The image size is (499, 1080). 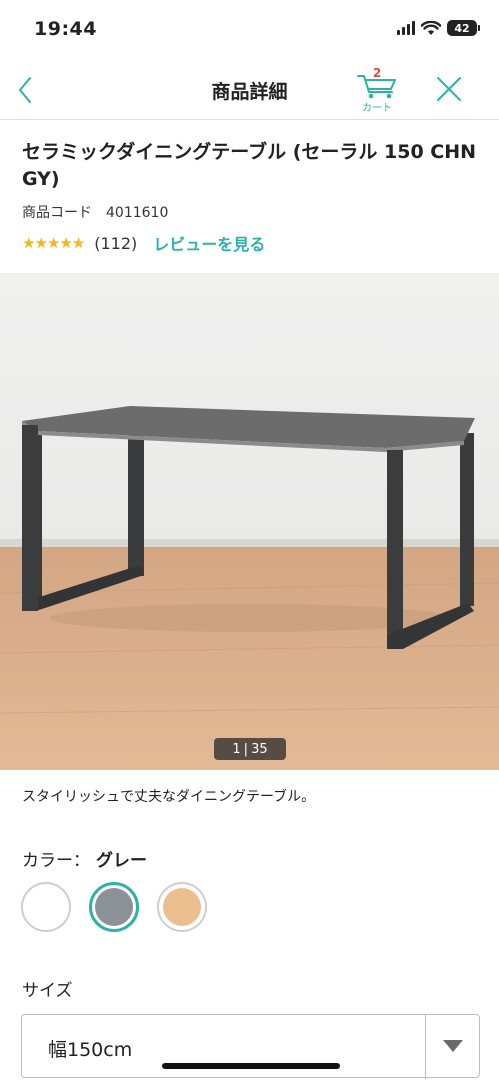 I want to click on review-link: レビューを見る, so click(x=209, y=243).